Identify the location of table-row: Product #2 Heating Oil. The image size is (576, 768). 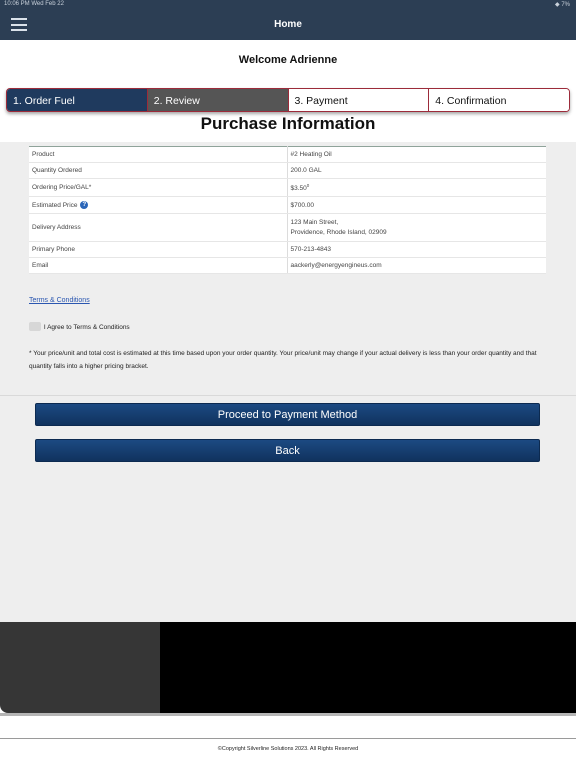
(287, 154).